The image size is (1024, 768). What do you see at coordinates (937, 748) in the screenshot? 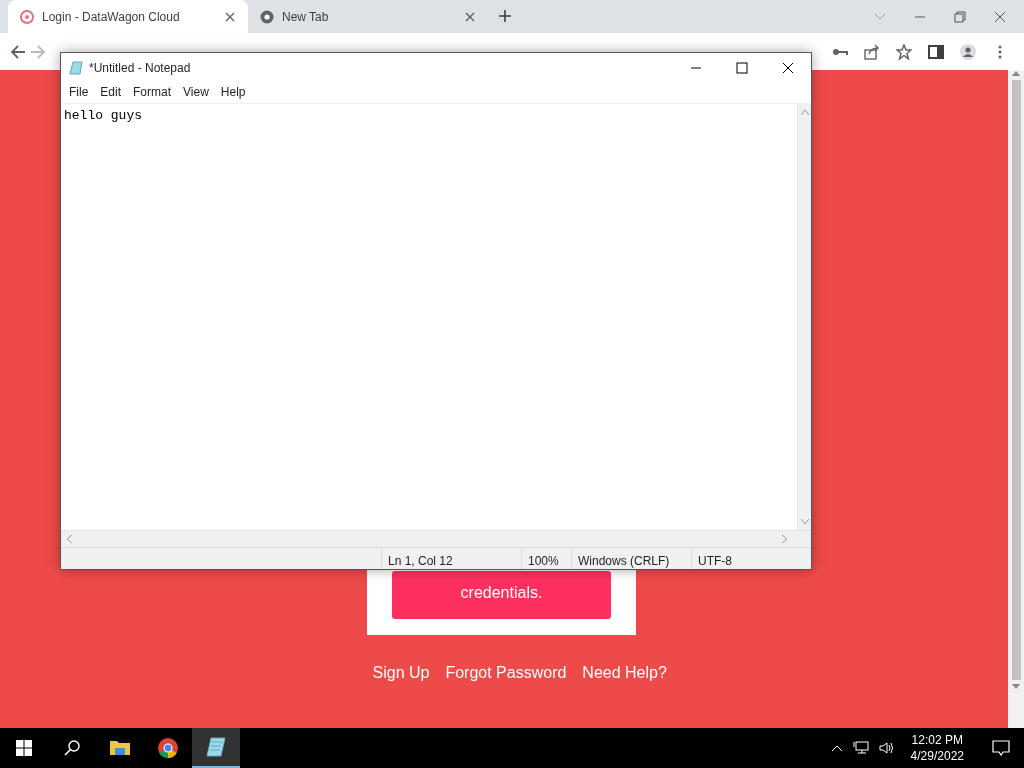
I see `clock: 12:02 PM 4/29/2022` at bounding box center [937, 748].